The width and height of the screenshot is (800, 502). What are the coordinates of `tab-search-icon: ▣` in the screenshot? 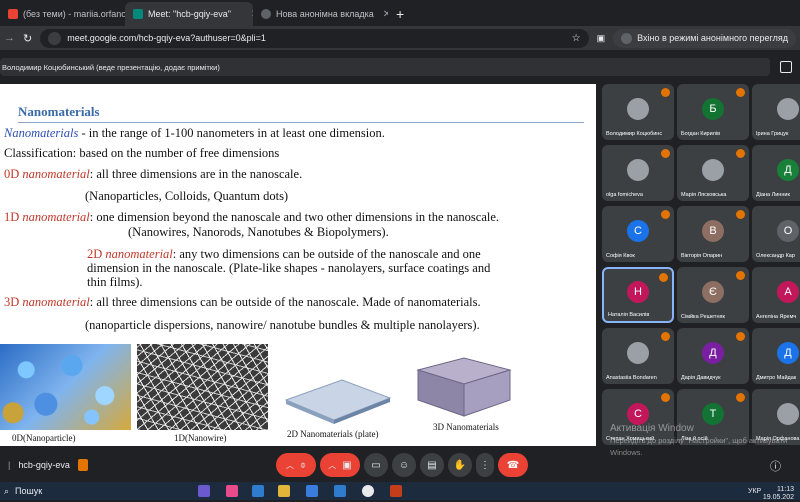 It's located at (601, 38).